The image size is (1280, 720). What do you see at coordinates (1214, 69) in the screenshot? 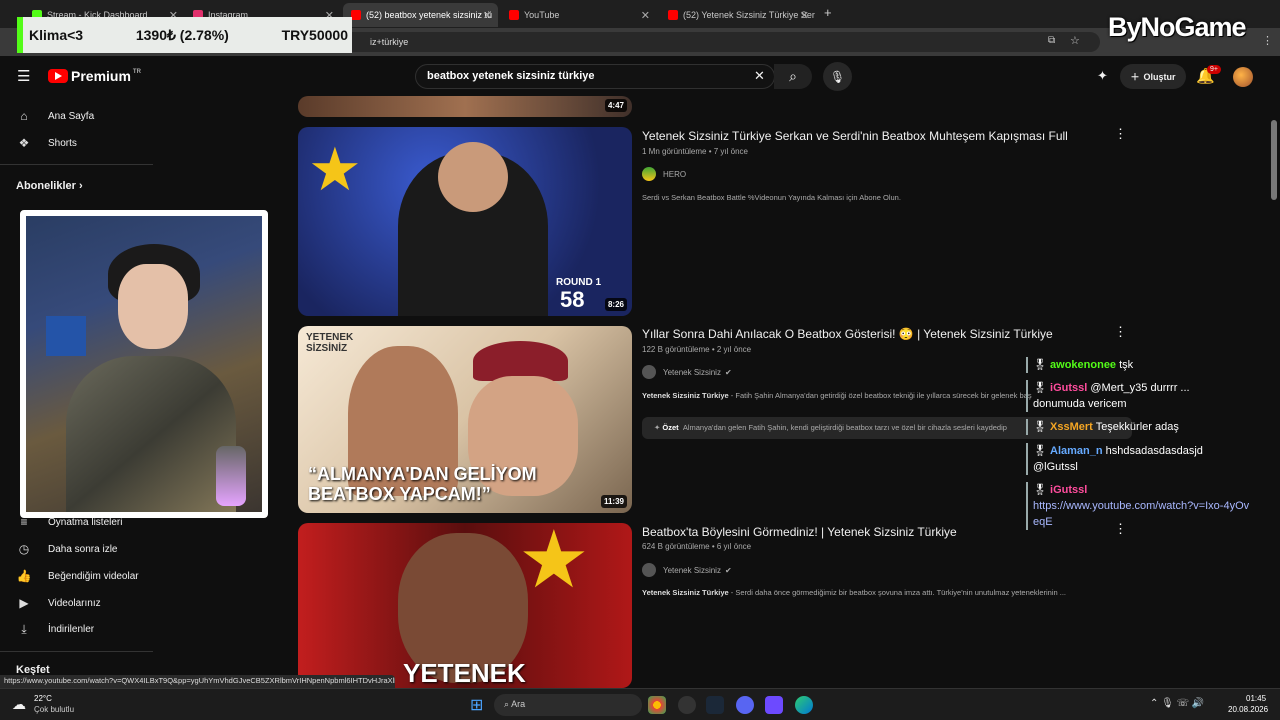
I see `notification-badge: 9+` at bounding box center [1214, 69].